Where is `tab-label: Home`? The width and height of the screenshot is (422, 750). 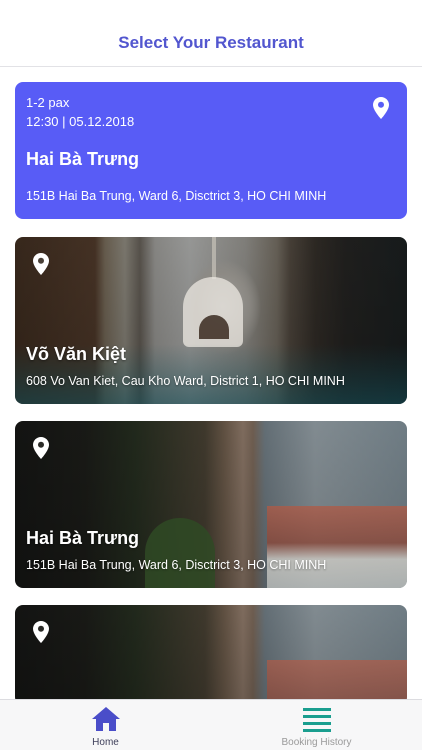
tab-label: Home is located at coordinates (105, 742).